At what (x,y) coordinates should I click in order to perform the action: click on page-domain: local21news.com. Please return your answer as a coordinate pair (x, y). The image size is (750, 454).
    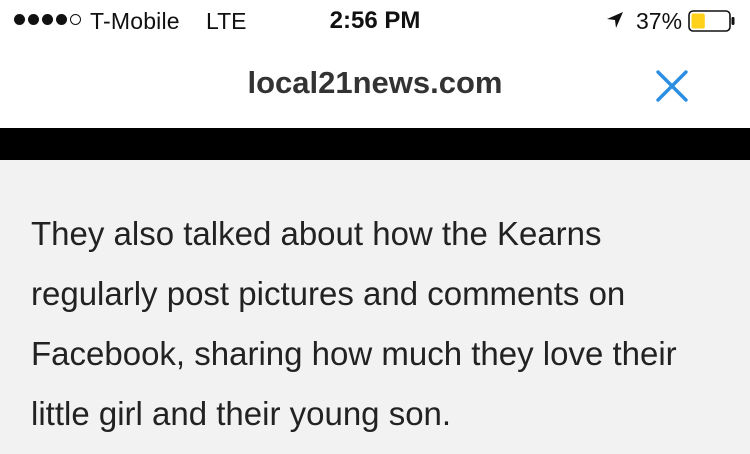
    Looking at the image, I should click on (375, 82).